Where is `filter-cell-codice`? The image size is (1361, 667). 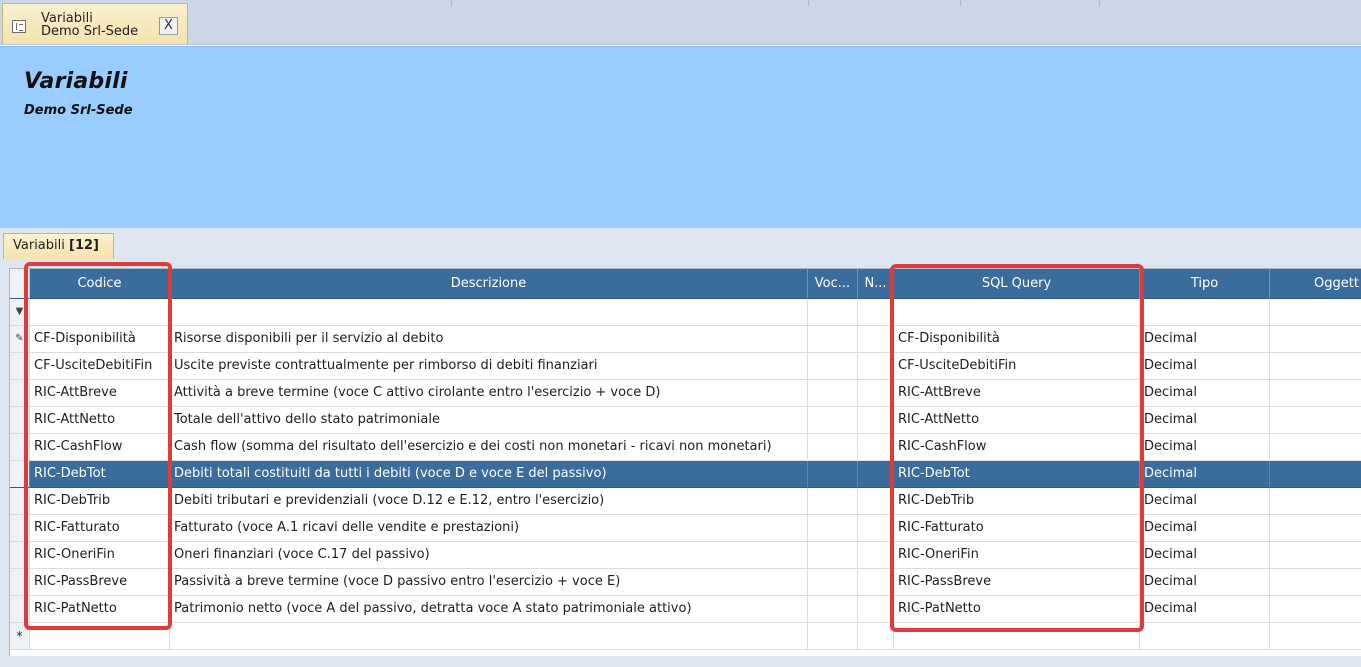 filter-cell-codice is located at coordinates (100, 312).